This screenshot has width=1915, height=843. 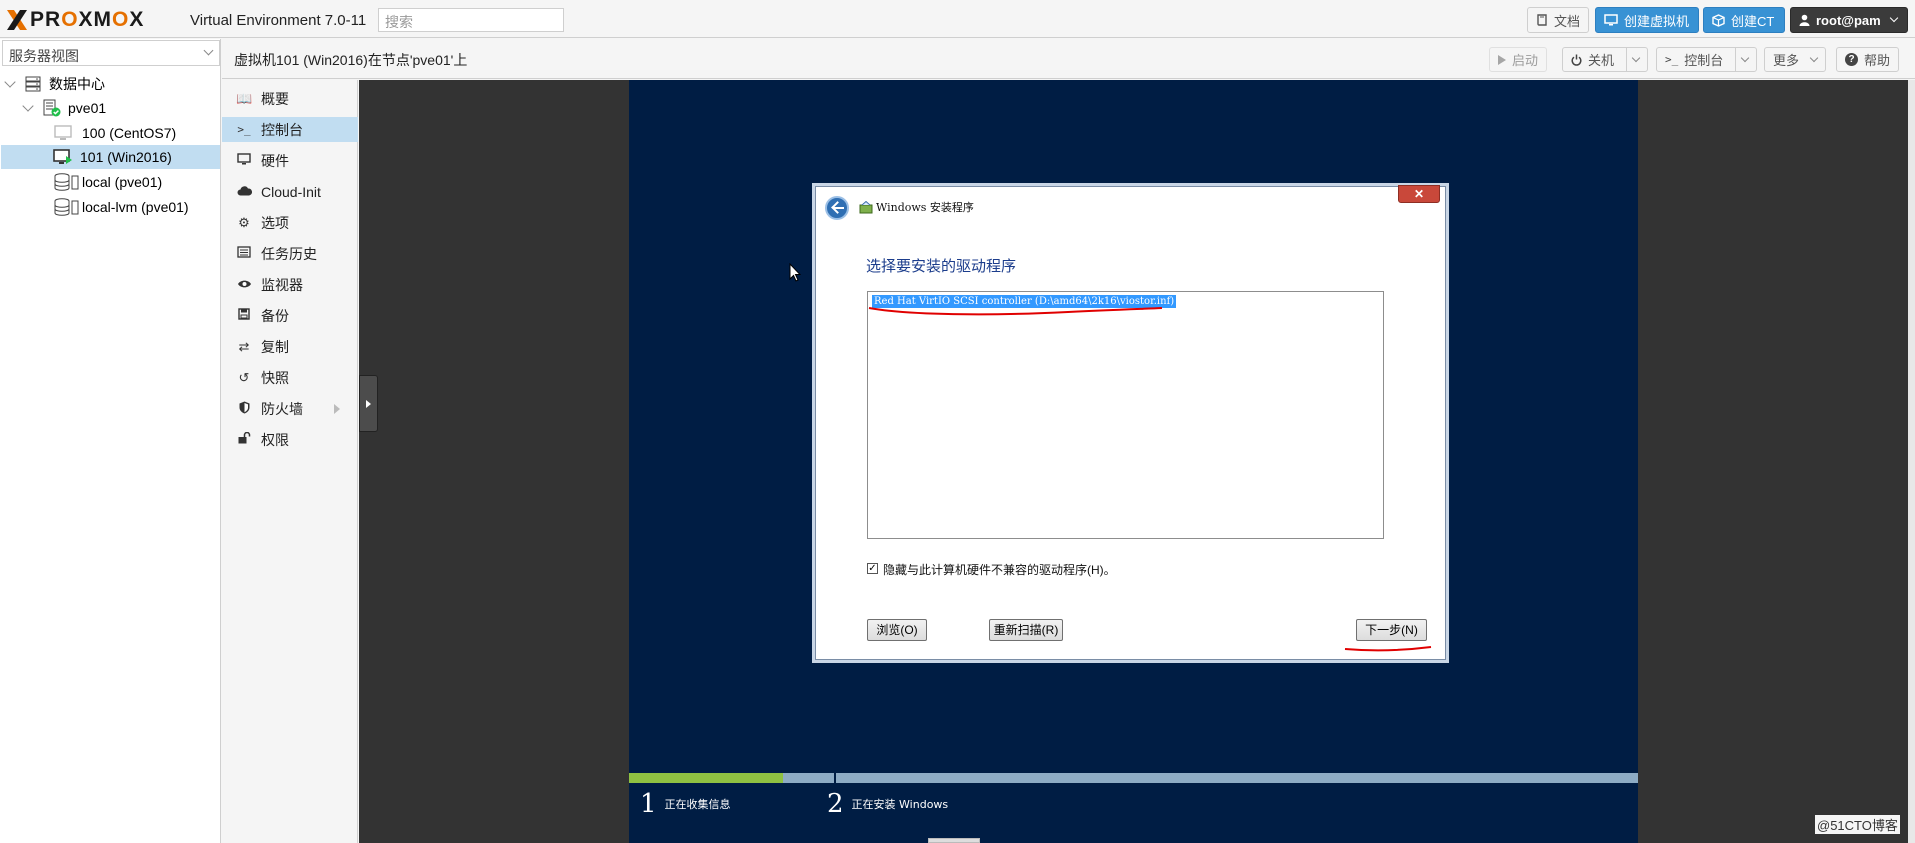 What do you see at coordinates (290, 439) in the screenshot?
I see `menu-item-permissions: 权限` at bounding box center [290, 439].